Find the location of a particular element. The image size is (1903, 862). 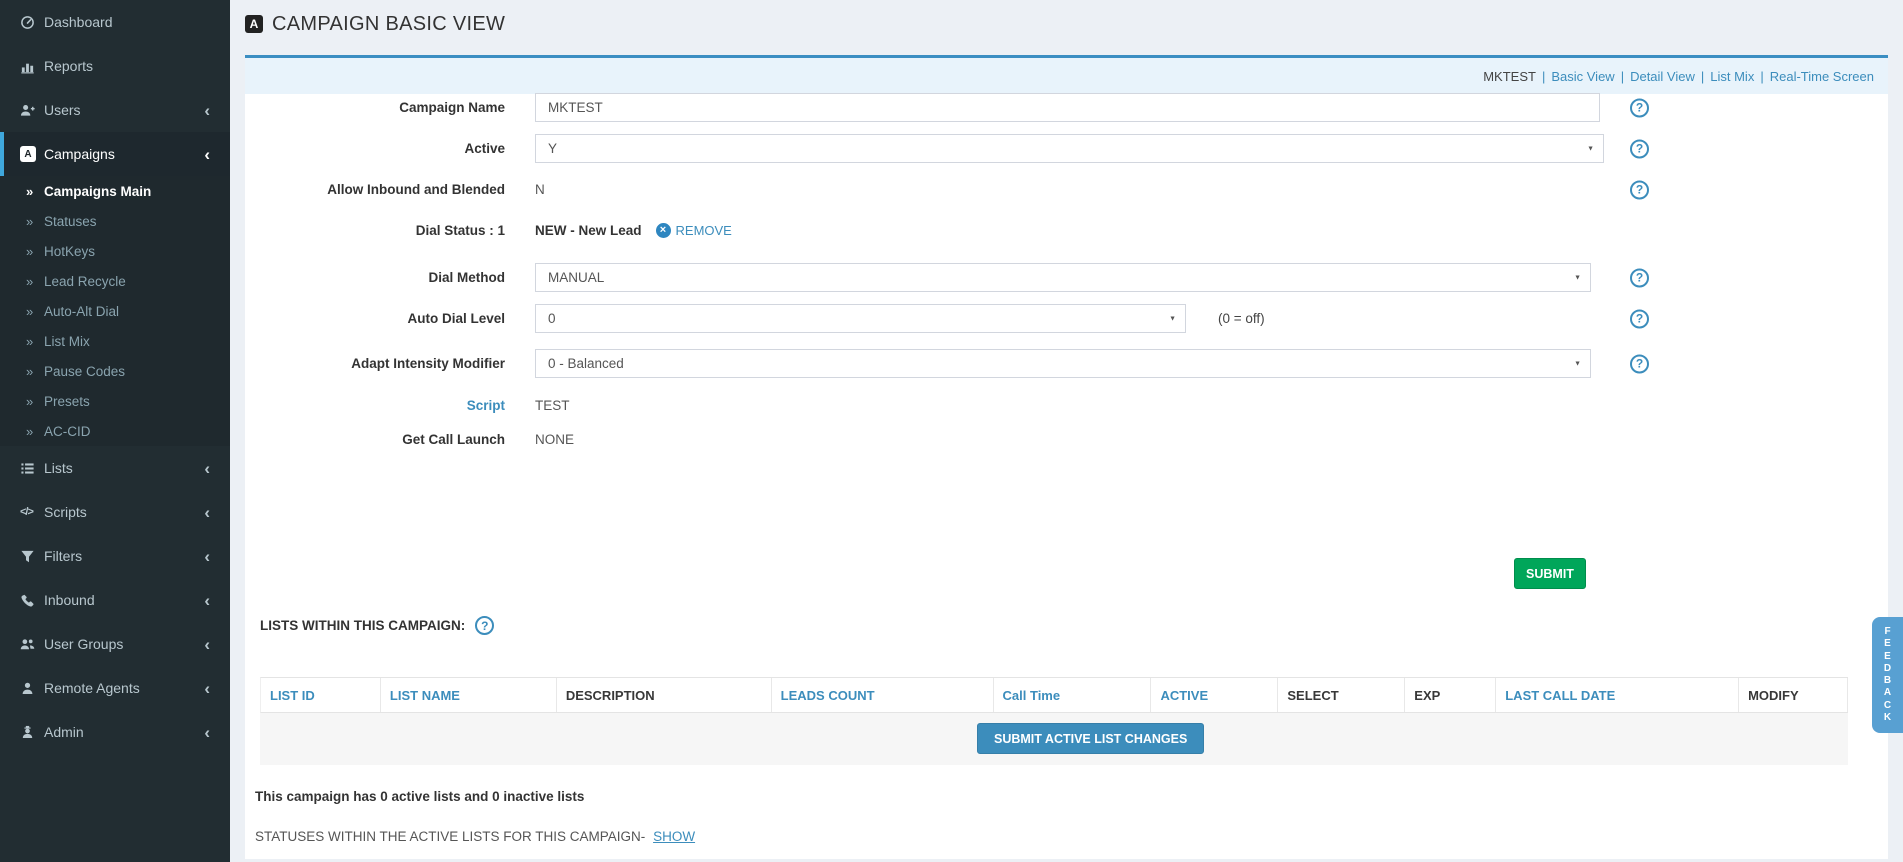

active-label: Active is located at coordinates (484, 148).